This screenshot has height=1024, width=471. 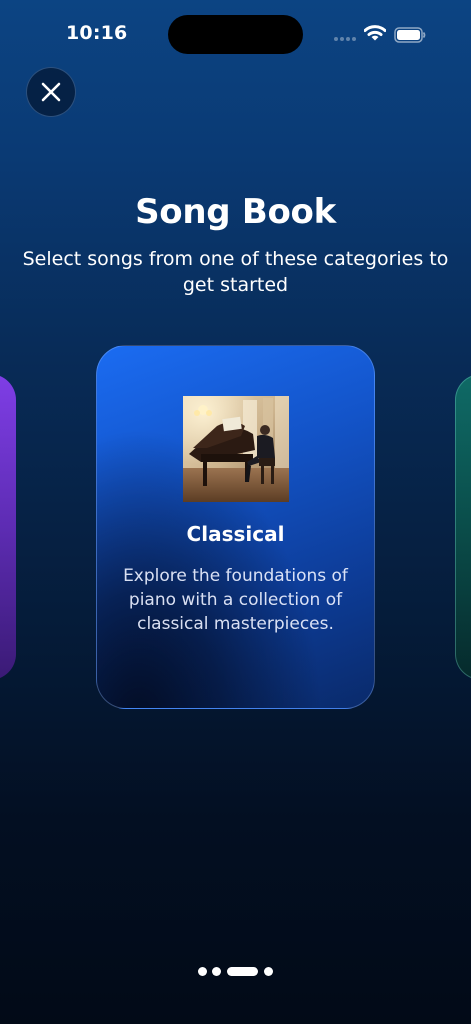 What do you see at coordinates (346, 39) in the screenshot?
I see `cellular-signal-icon` at bounding box center [346, 39].